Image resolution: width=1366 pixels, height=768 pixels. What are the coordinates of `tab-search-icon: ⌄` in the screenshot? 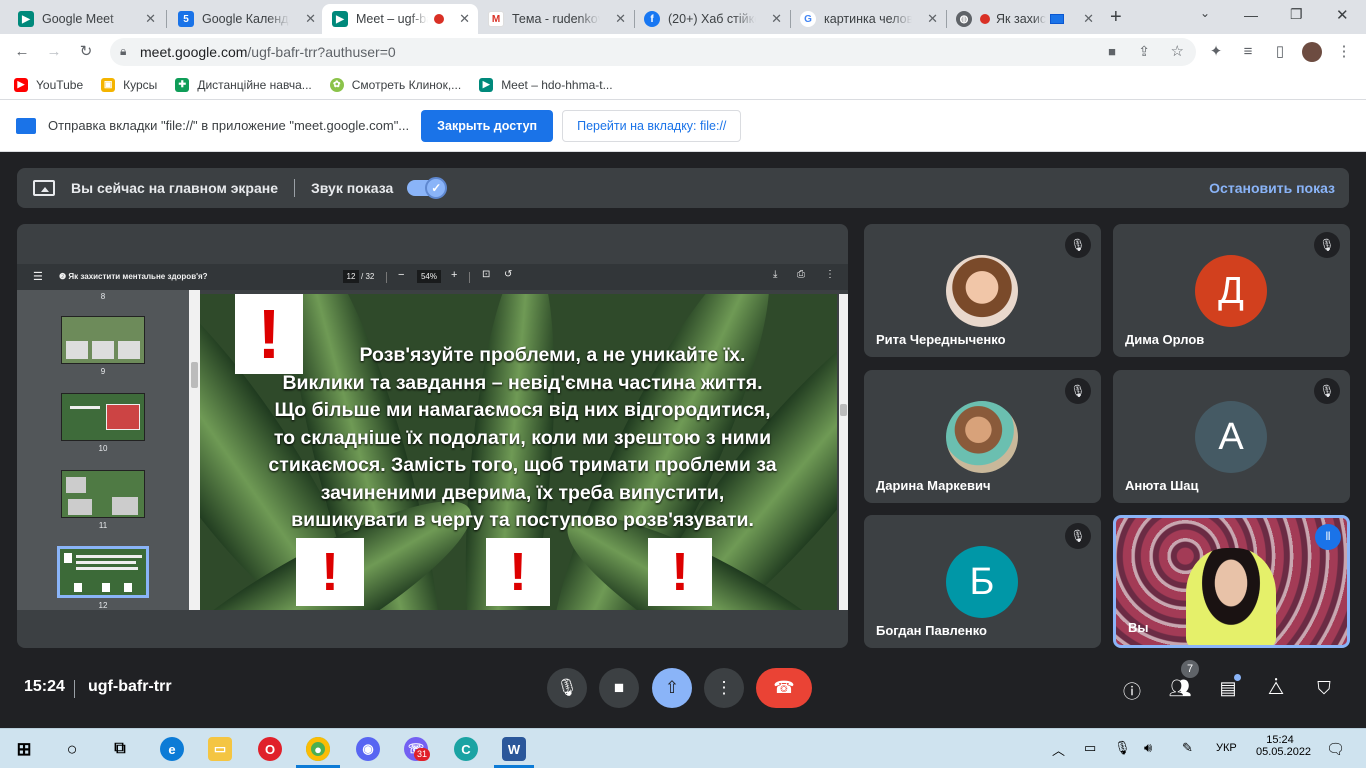 It's located at (1205, 13).